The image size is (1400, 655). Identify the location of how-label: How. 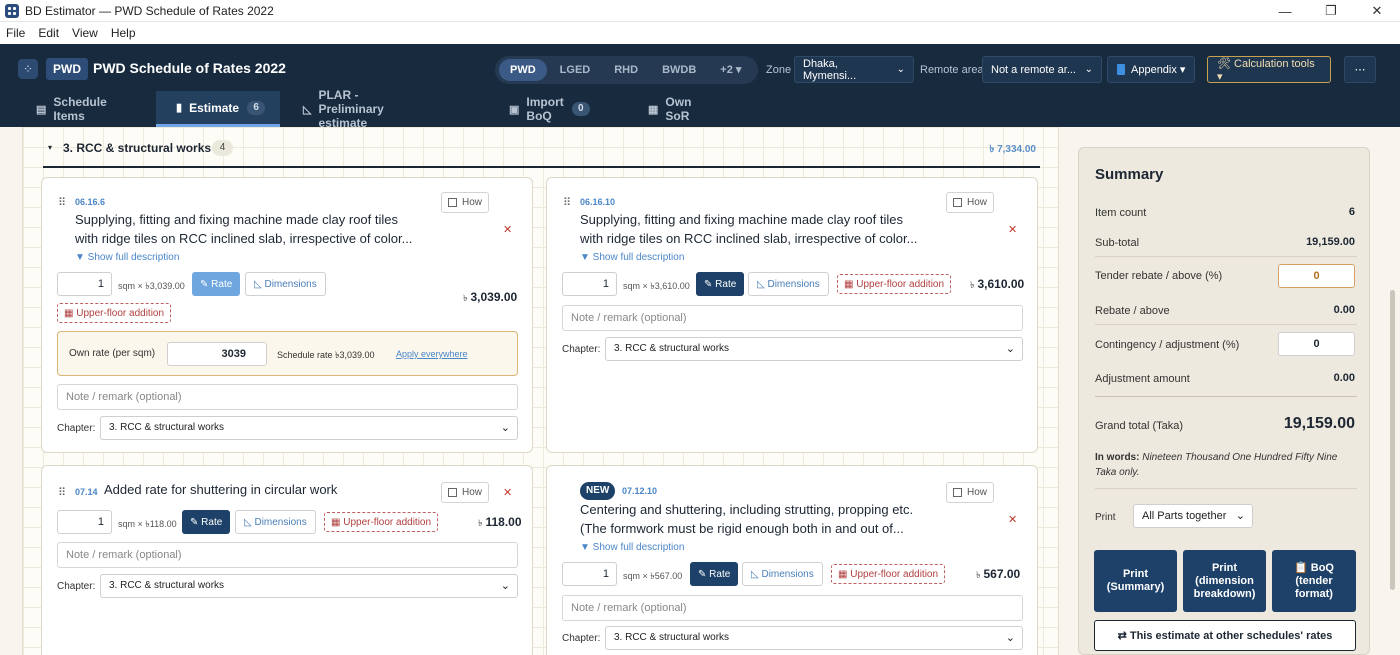
(977, 492).